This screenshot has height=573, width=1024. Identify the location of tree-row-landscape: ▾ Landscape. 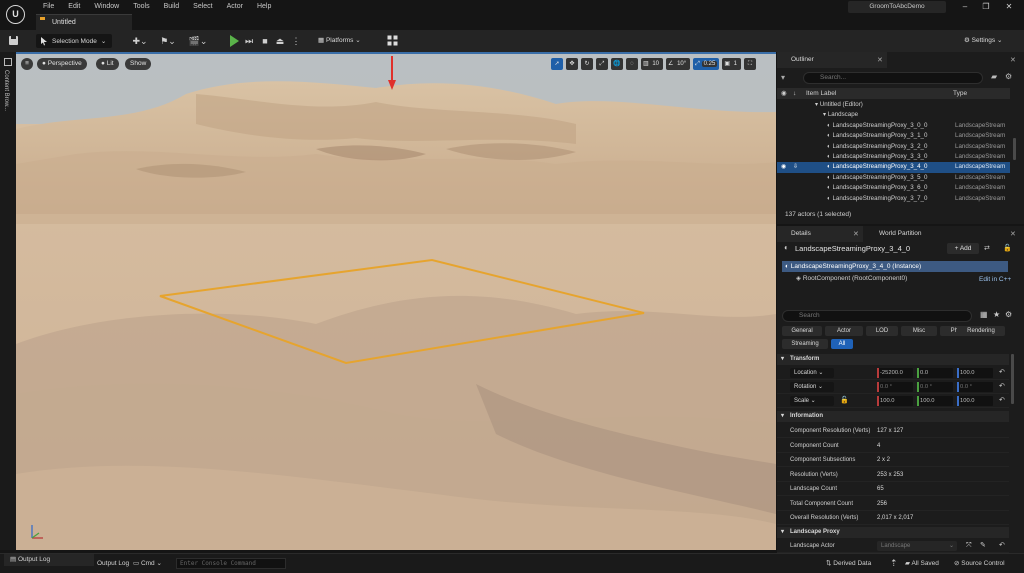
(893, 115).